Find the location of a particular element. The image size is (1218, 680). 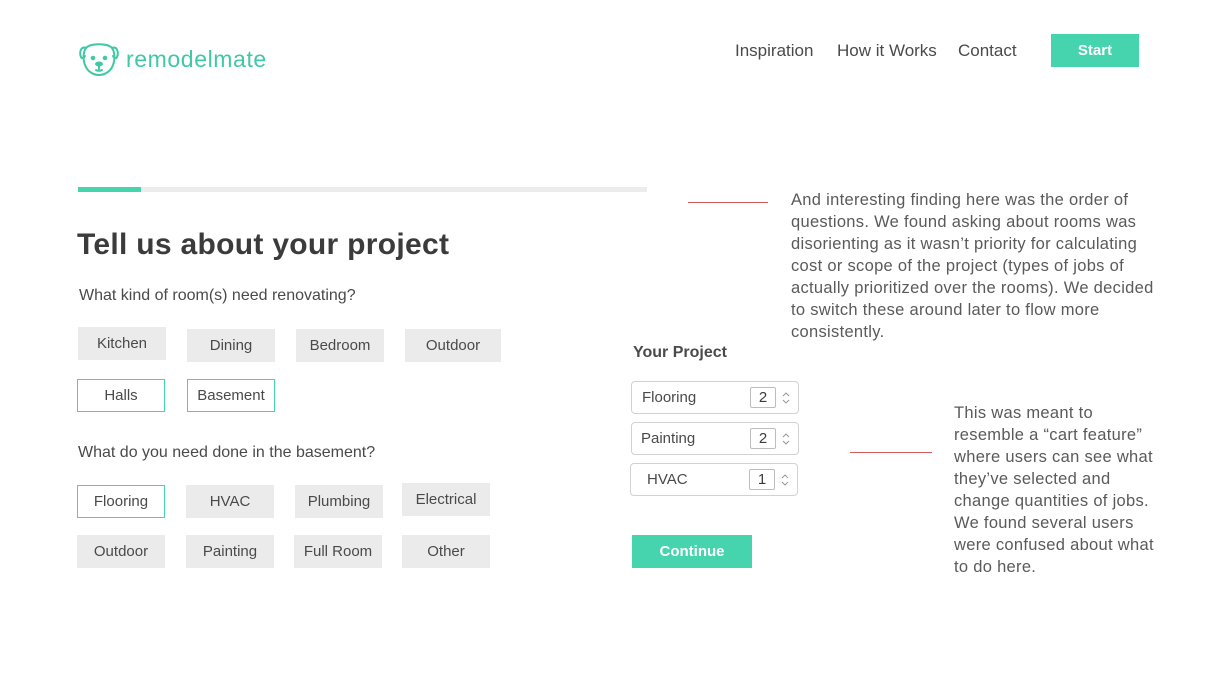

quantity-input: 1 is located at coordinates (762, 479).